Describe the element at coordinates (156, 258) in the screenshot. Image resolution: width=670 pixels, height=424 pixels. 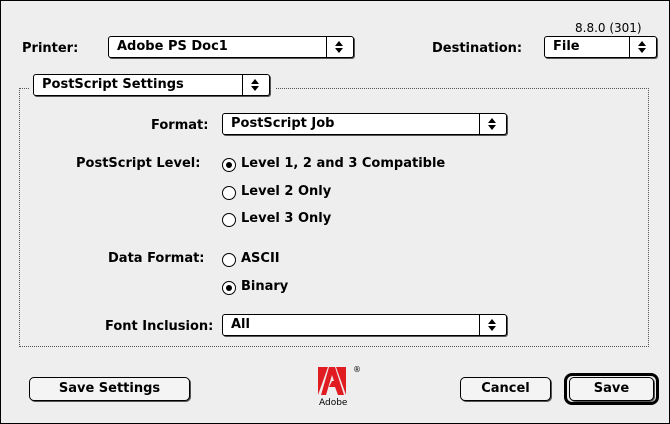
I see `data-format-label: Data Format:` at that location.